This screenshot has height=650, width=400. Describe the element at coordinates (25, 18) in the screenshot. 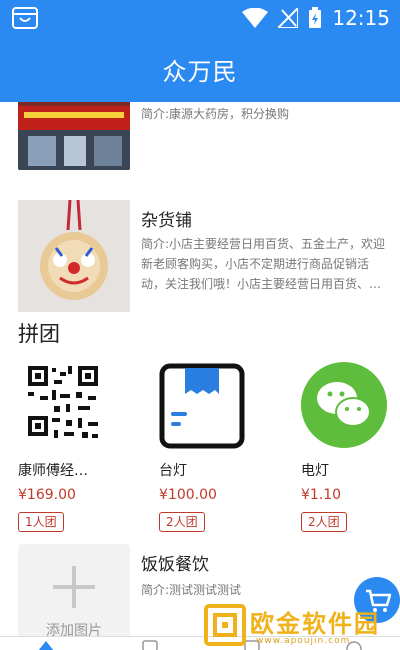

I see `notification-bag-icon` at that location.